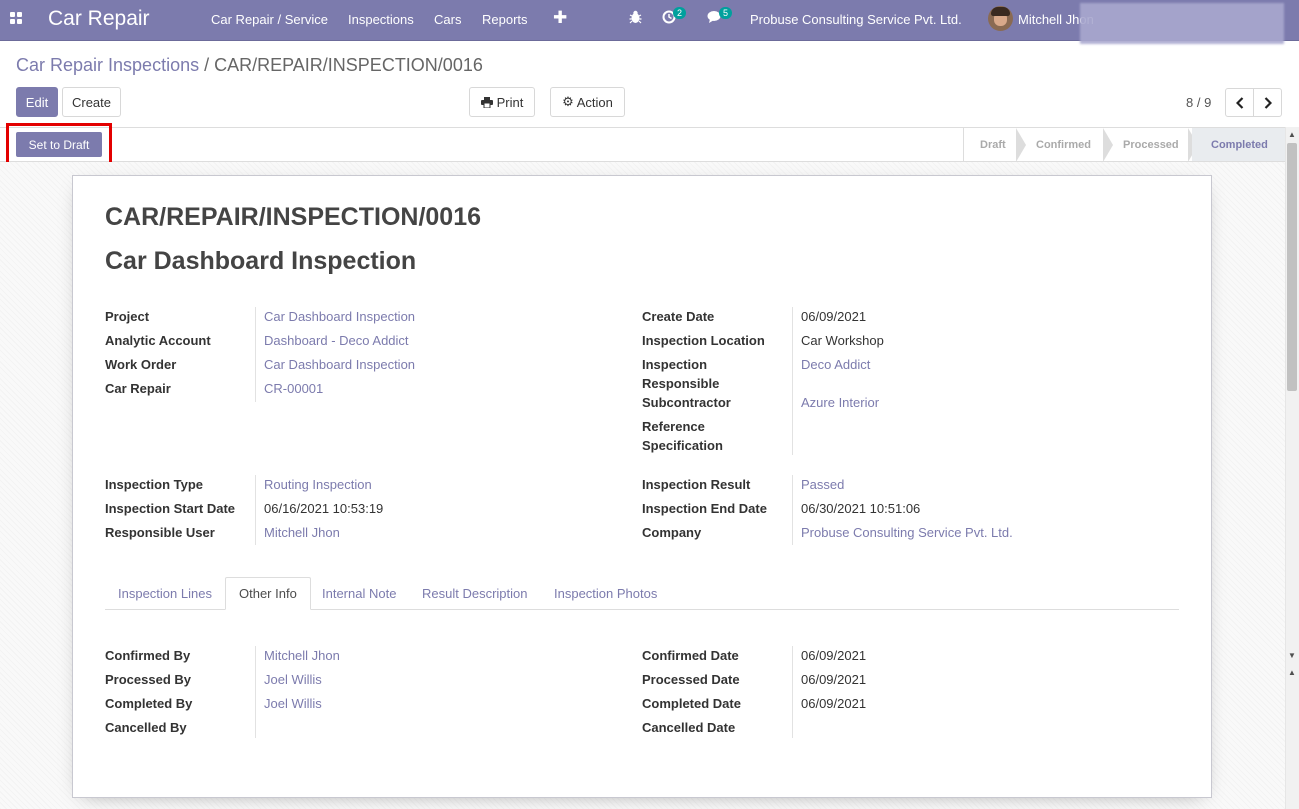  Describe the element at coordinates (148, 655) in the screenshot. I see `confirmed-by-label: Confirmed By` at that location.